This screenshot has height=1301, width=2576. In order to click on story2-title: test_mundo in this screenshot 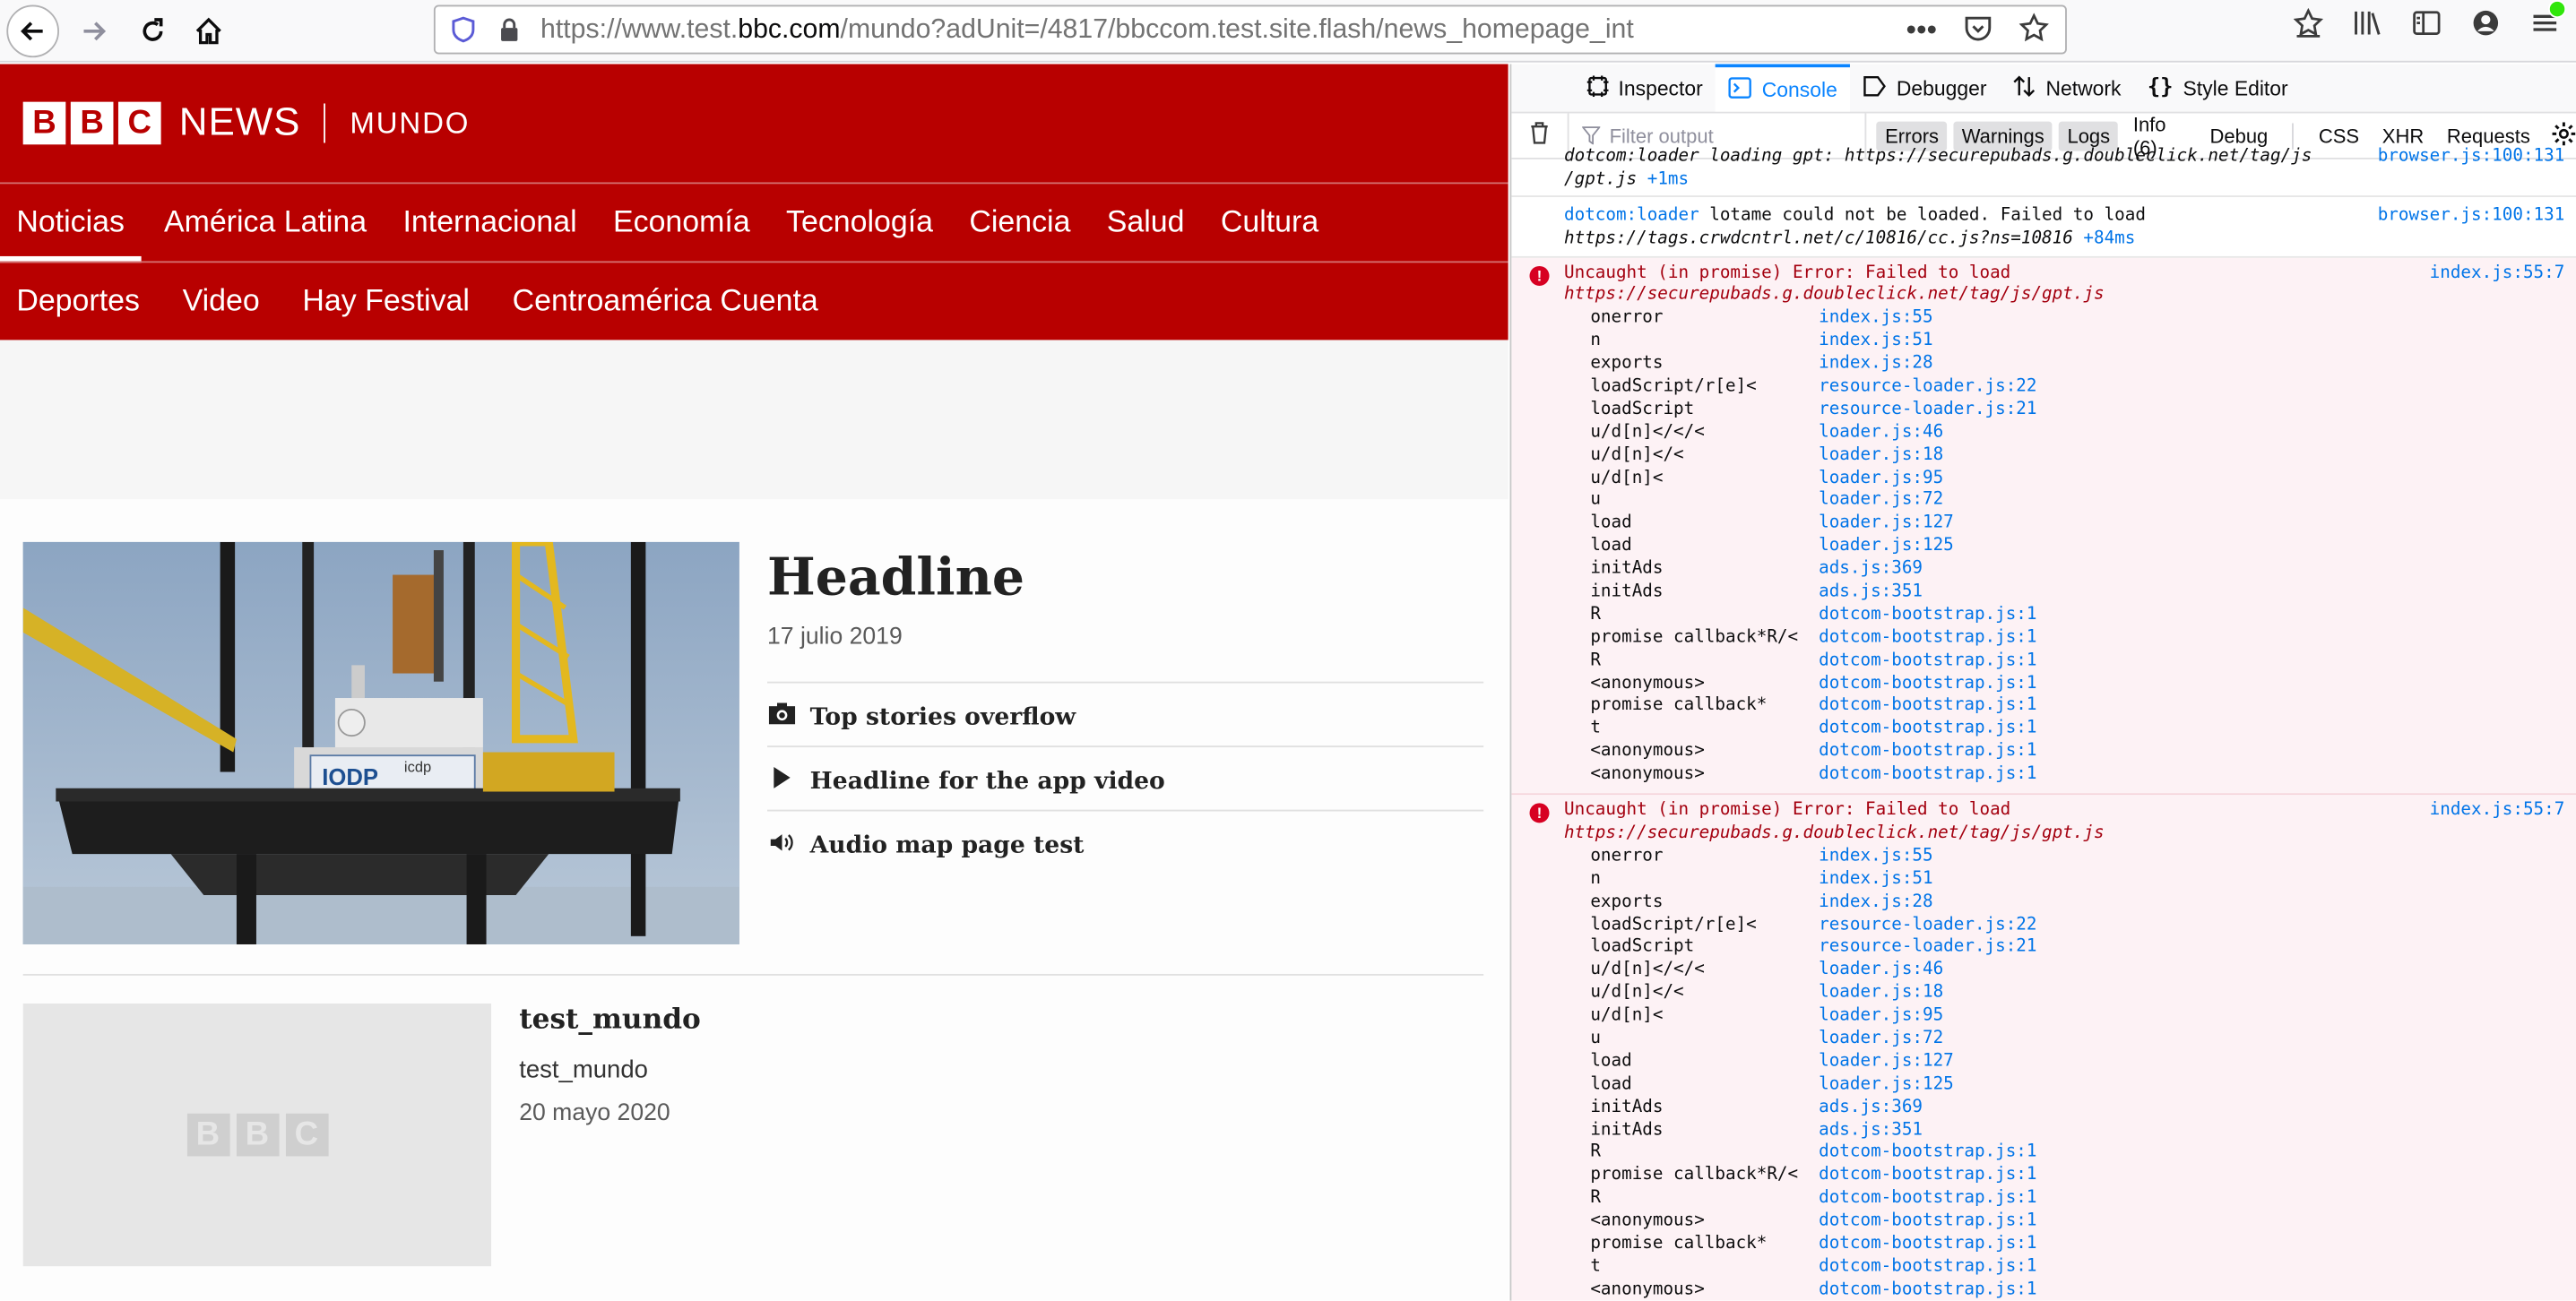, I will do `click(610, 1020)`.